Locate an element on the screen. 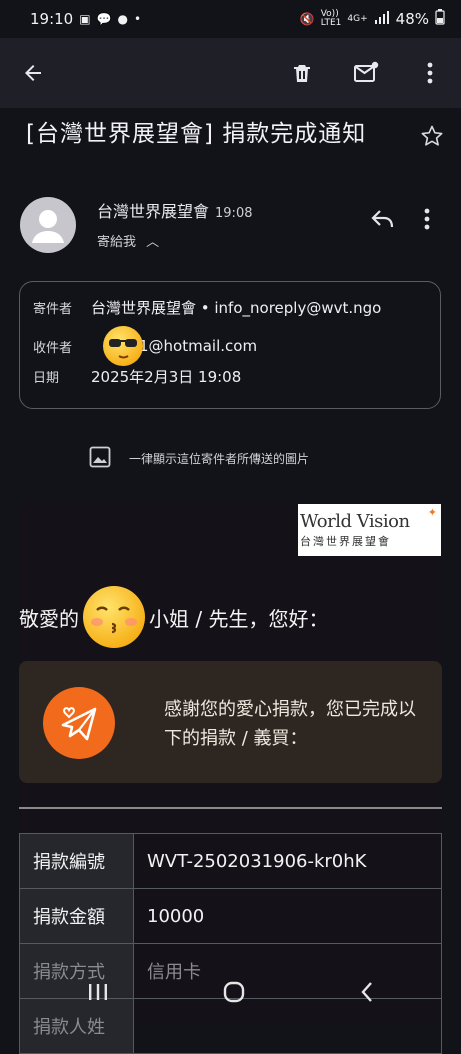 This screenshot has width=461, height=1054. battery-icon is located at coordinates (440, 19).